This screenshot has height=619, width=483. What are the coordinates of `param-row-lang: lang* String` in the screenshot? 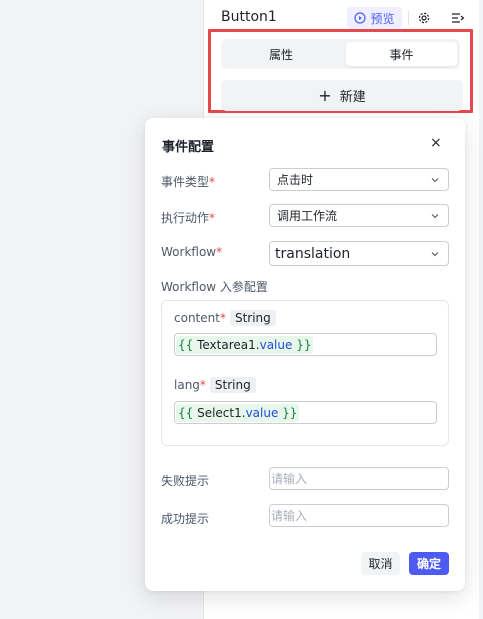 It's located at (215, 385).